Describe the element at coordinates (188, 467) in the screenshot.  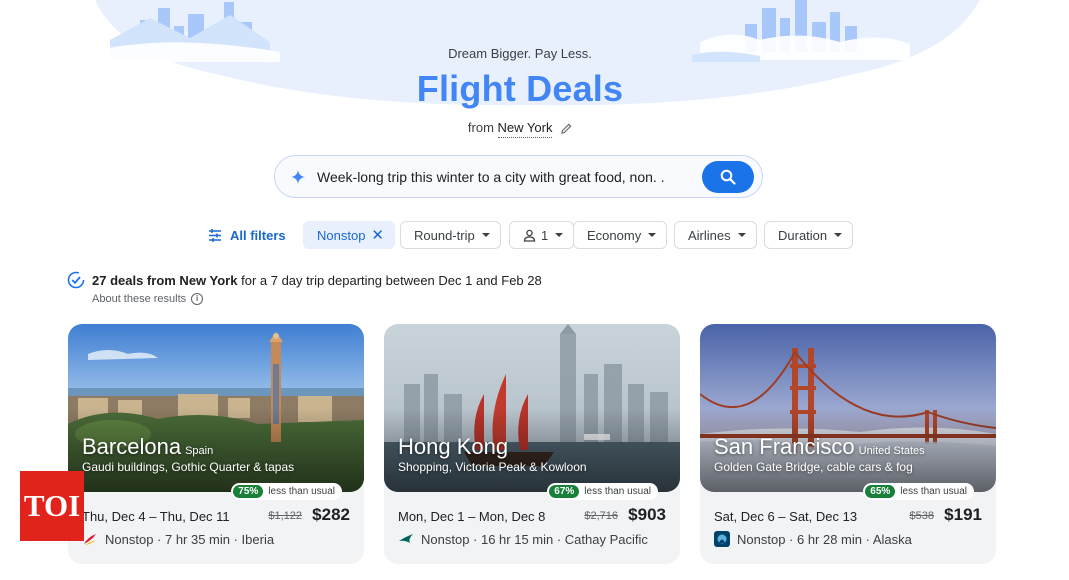
I see `destination-description: Gaudi buildings, Gothic Quarter & tapas` at that location.